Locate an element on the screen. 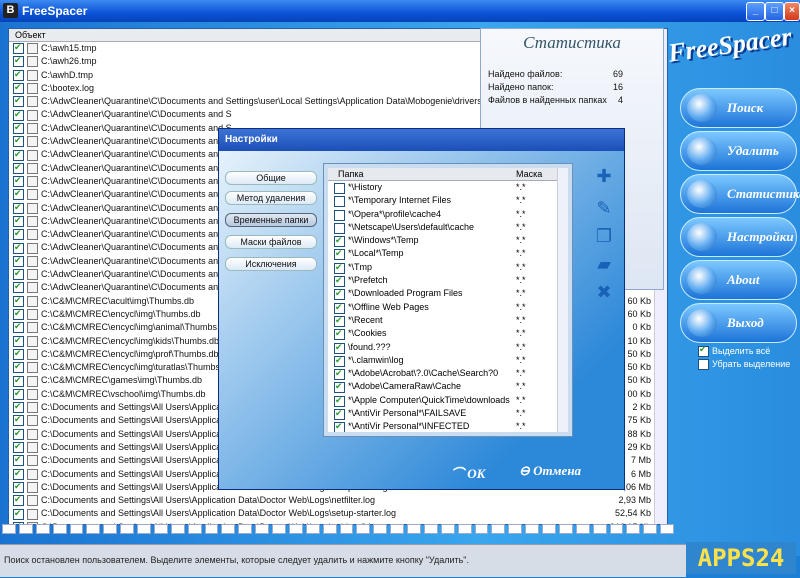  add-folder-icon: ✚ is located at coordinates (604, 176).